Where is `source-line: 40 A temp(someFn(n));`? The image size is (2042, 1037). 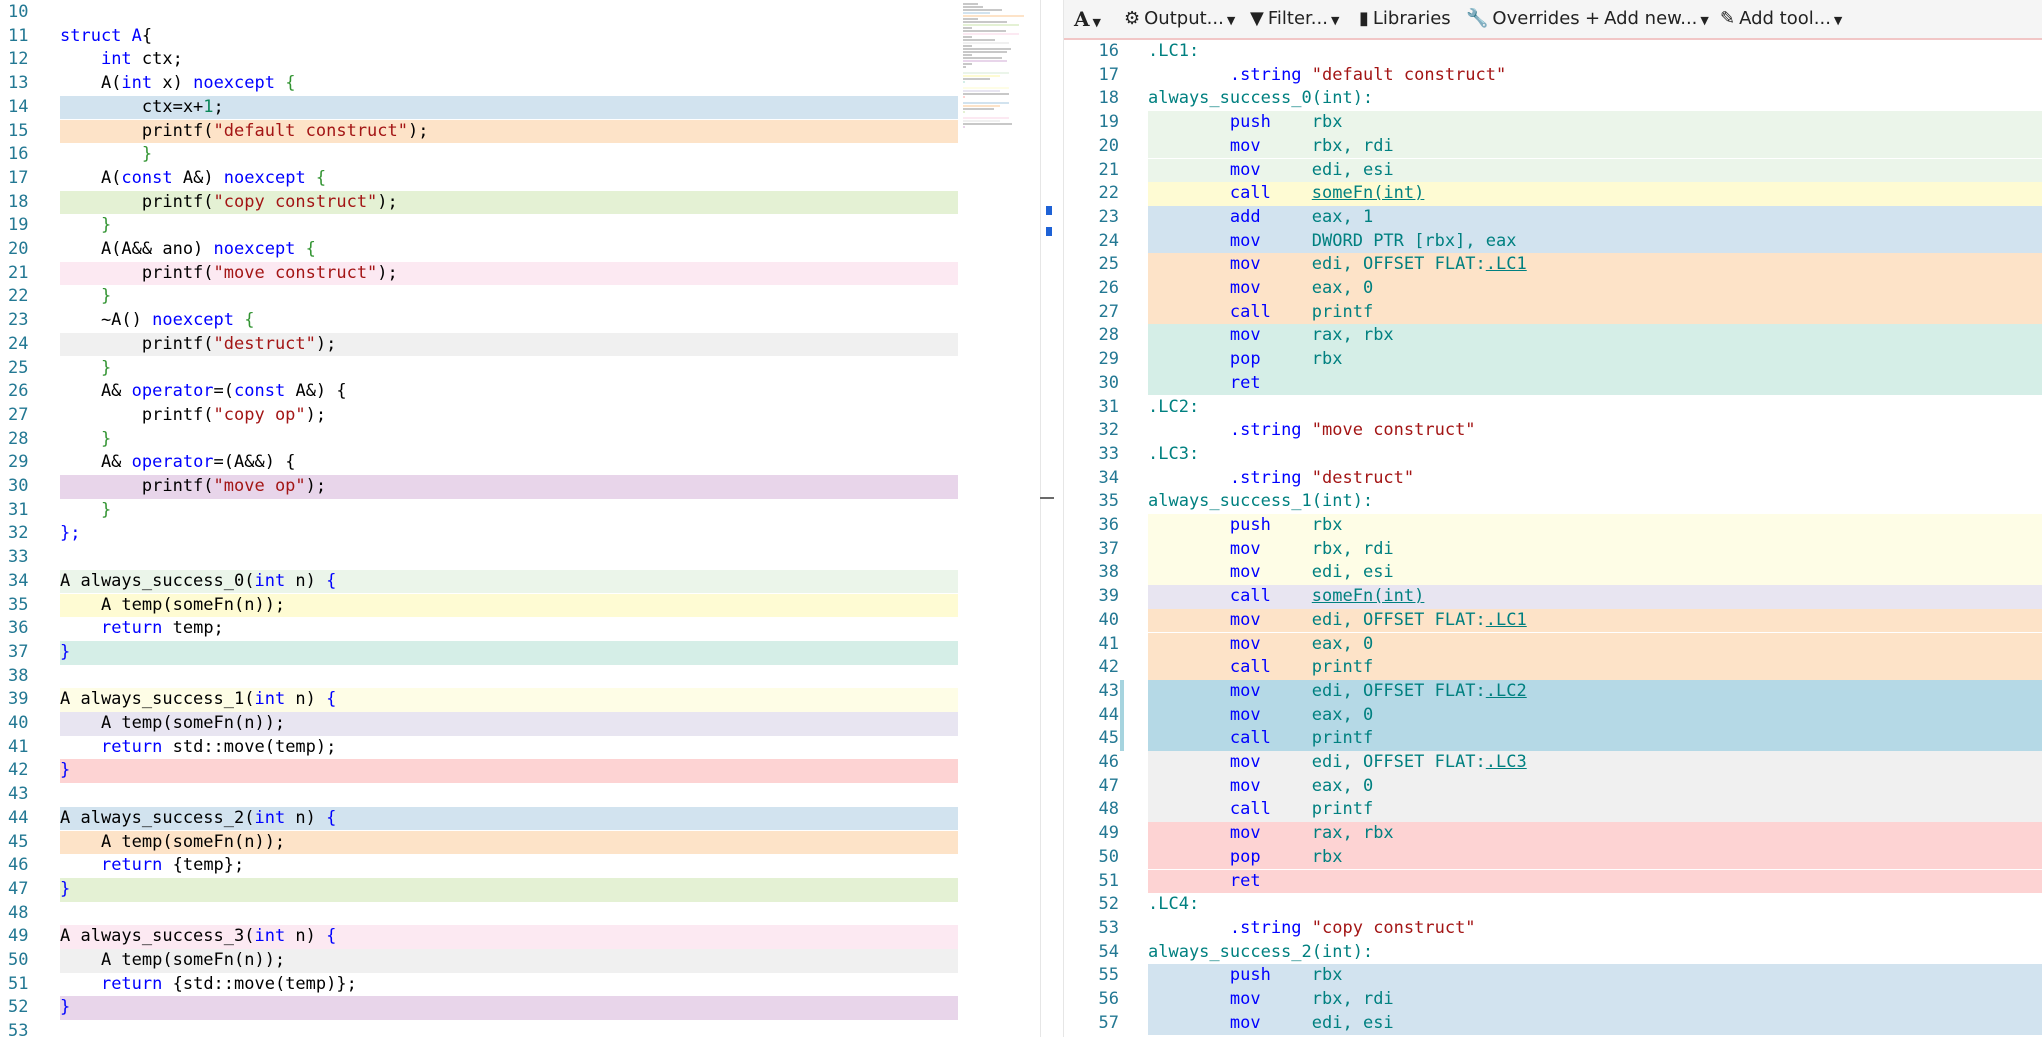
source-line: 40 A temp(someFn(n)); is located at coordinates (520, 724).